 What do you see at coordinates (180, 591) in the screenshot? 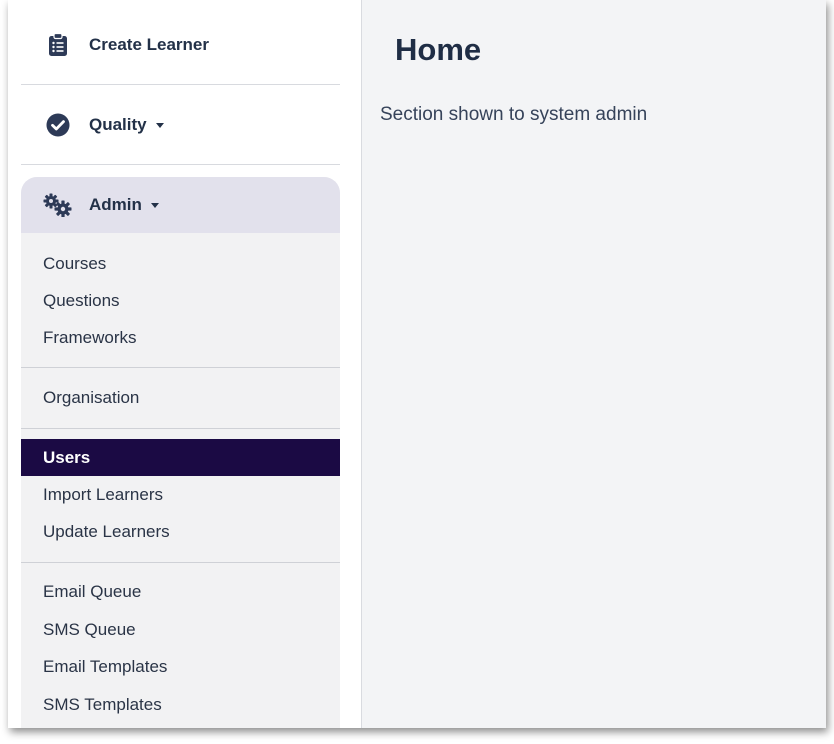
I see `sidebar-subitem-email-queue: Email Queue` at bounding box center [180, 591].